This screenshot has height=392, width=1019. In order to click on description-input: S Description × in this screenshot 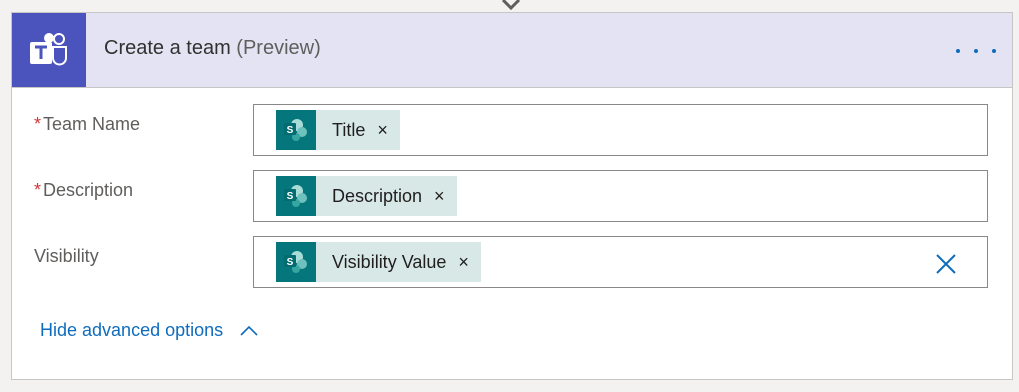, I will do `click(620, 196)`.